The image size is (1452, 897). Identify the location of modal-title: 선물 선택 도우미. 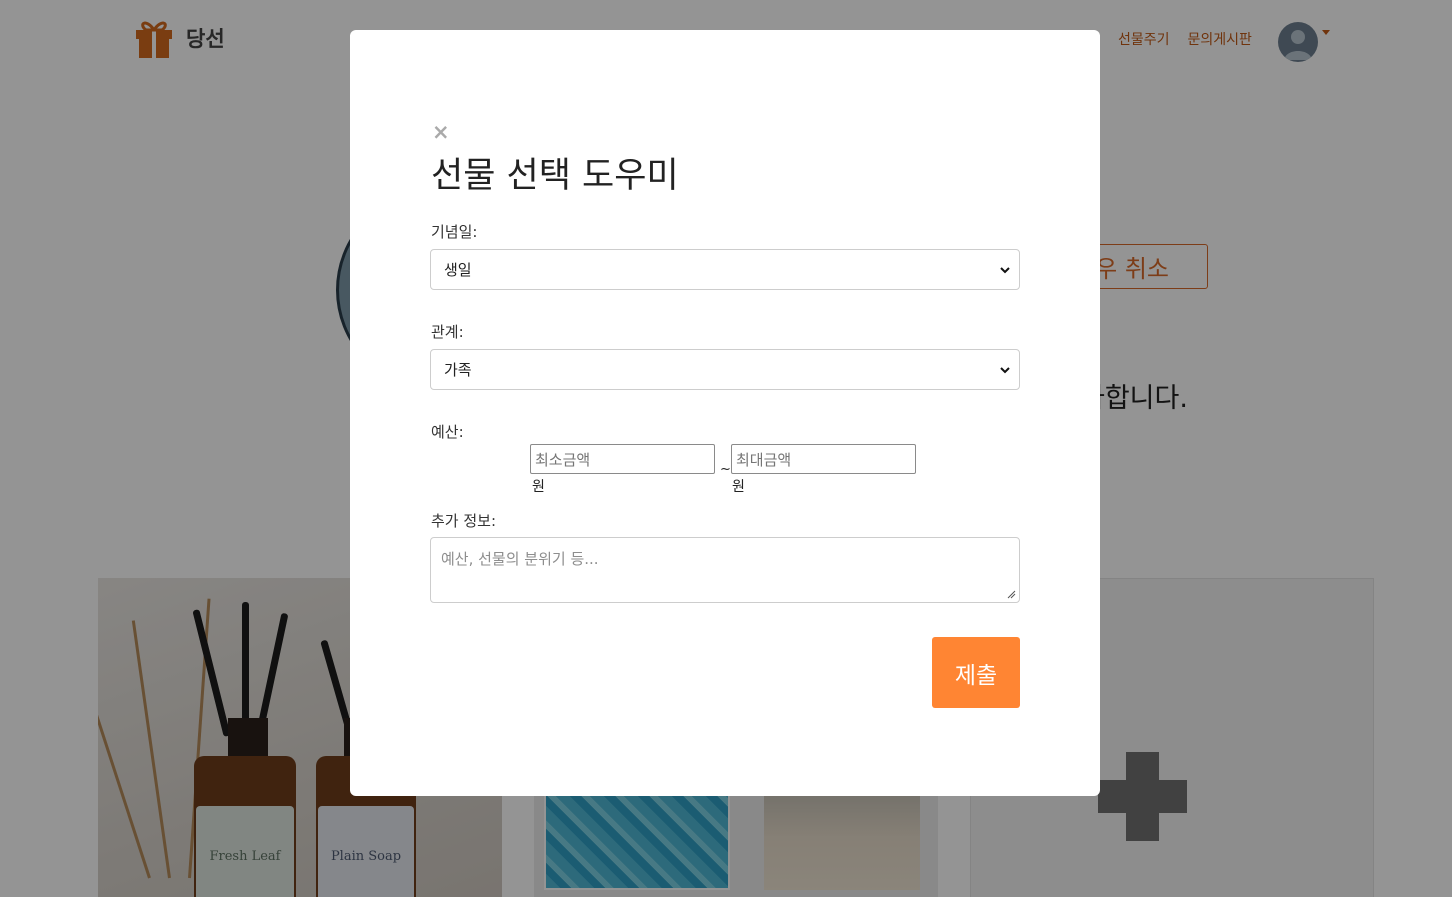
(555, 176).